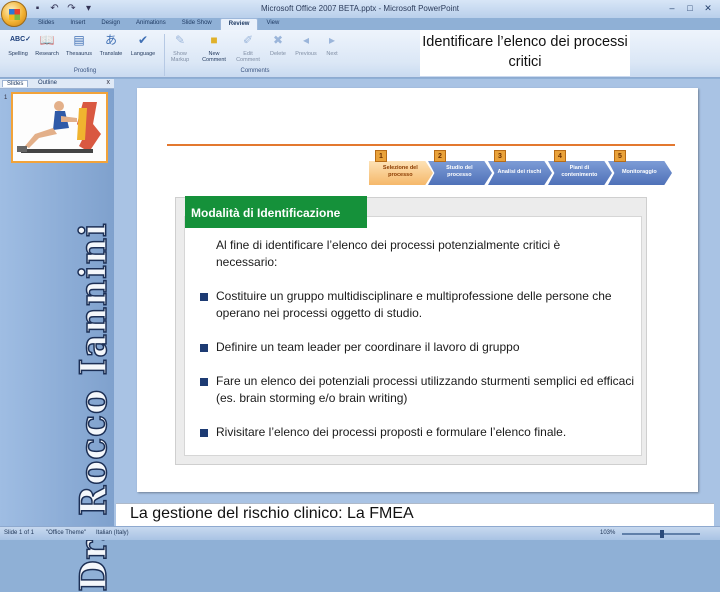  I want to click on translate-button: あ Translate, so click(111, 44).